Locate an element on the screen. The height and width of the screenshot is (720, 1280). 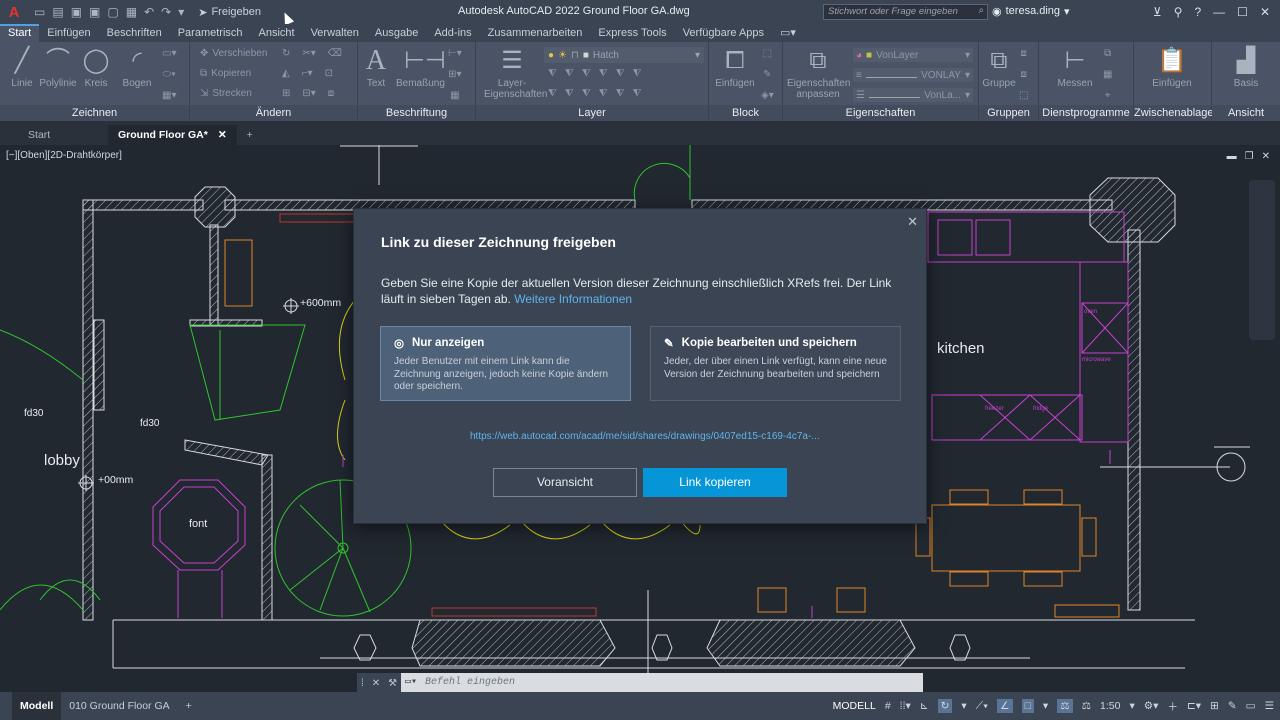
offset-icon: ⧈ is located at coordinates (331, 93).